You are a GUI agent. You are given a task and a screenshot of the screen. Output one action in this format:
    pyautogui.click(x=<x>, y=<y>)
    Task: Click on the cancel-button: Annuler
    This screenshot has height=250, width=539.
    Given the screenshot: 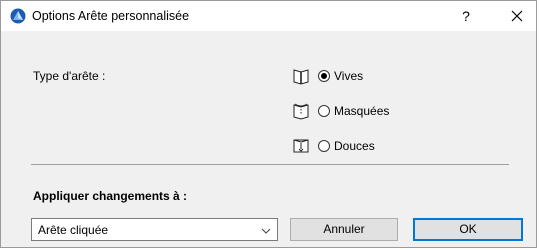 What is the action you would take?
    pyautogui.click(x=344, y=229)
    